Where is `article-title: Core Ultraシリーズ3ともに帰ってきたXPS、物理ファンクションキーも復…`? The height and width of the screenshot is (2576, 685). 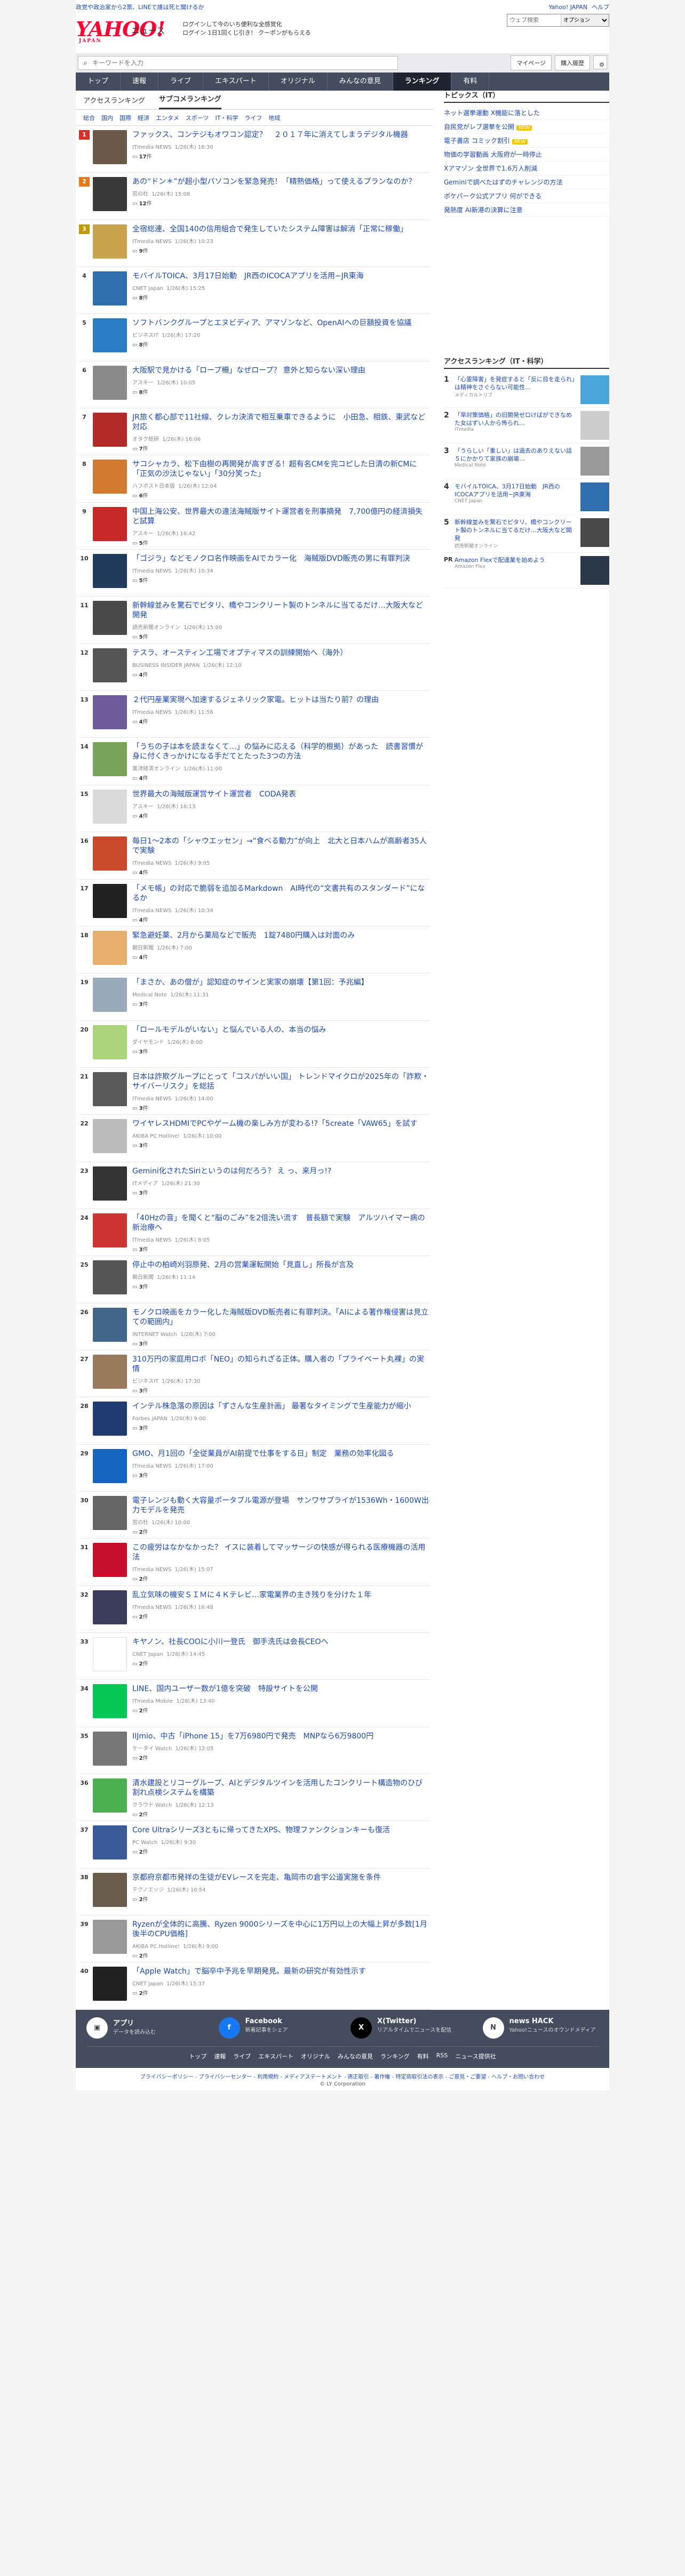 article-title: Core Ultraシリーズ3ともに帰ってきたXPS、物理ファンクションキーも復… is located at coordinates (281, 1830).